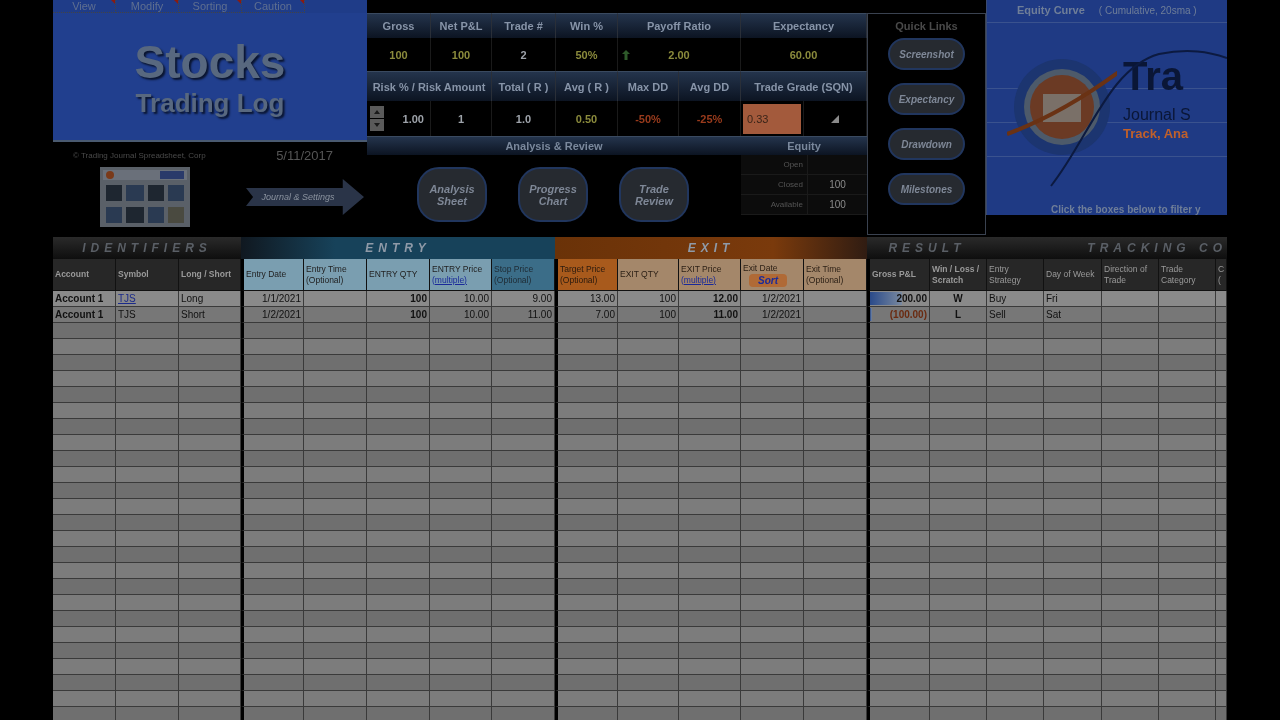  What do you see at coordinates (461, 118) in the screenshot?
I see `stat-value: 1` at bounding box center [461, 118].